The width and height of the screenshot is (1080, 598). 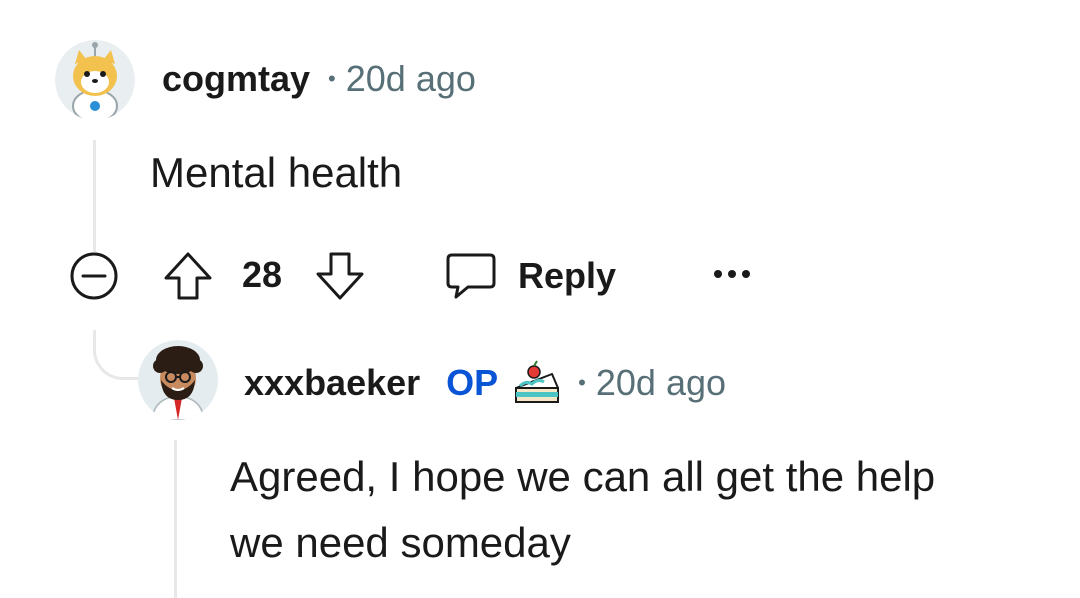 What do you see at coordinates (400, 542) in the screenshot?
I see `comment-body-line: we need someday` at bounding box center [400, 542].